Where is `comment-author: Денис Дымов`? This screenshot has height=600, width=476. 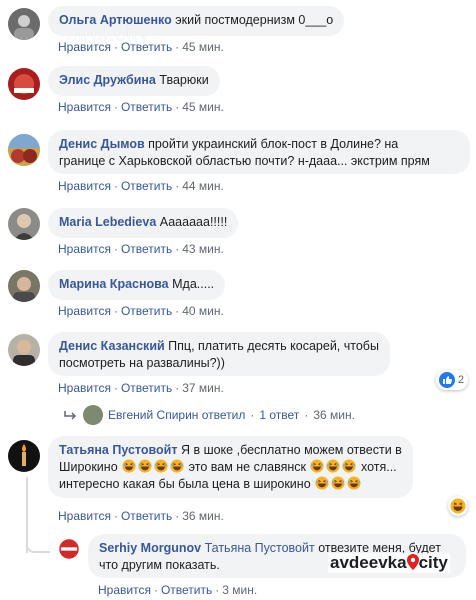 comment-author: Денис Дымов is located at coordinates (102, 144).